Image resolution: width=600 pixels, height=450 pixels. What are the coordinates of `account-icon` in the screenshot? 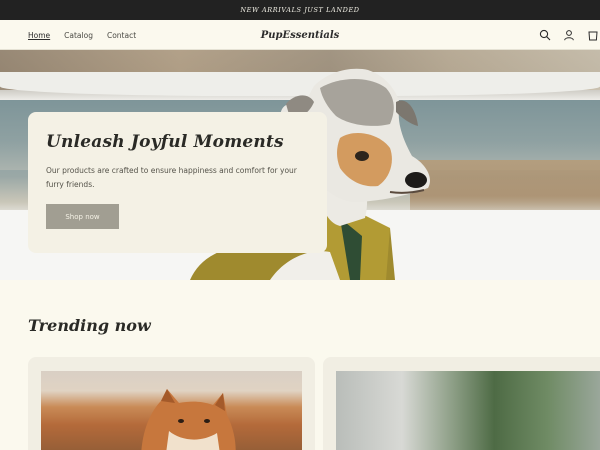 It's located at (569, 35).